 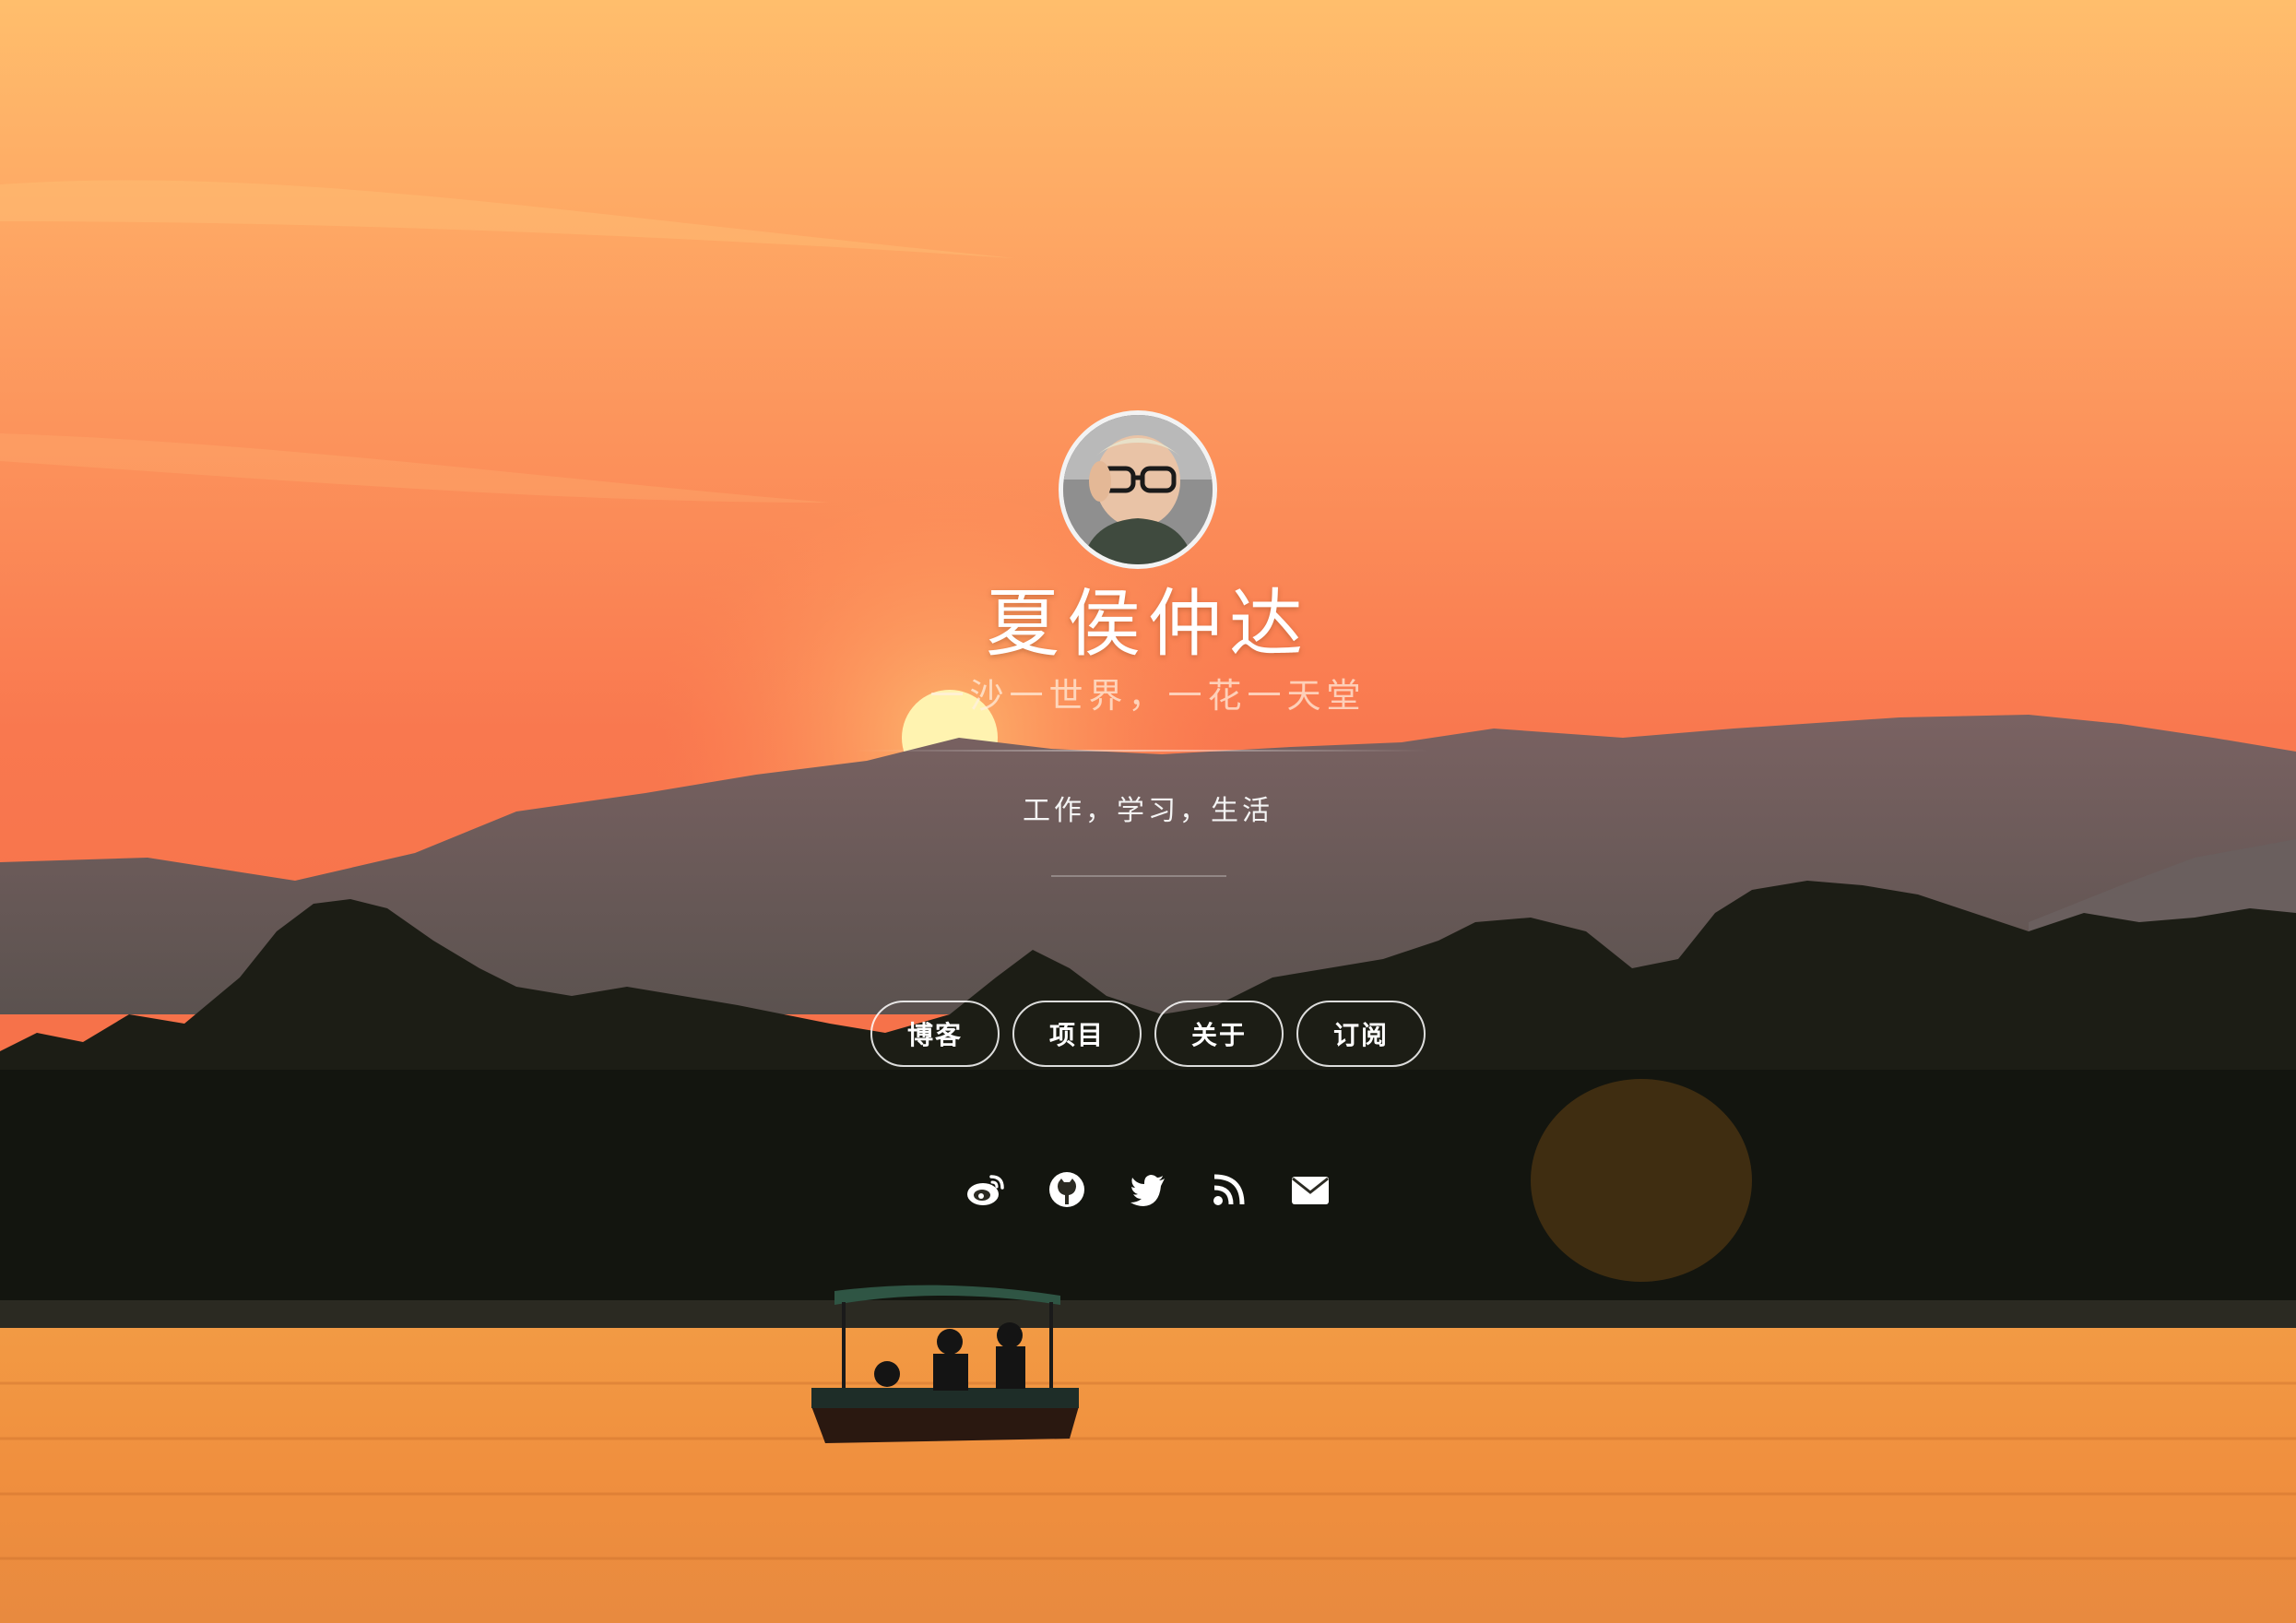 What do you see at coordinates (985, 1189) in the screenshot?
I see `weibo-icon` at bounding box center [985, 1189].